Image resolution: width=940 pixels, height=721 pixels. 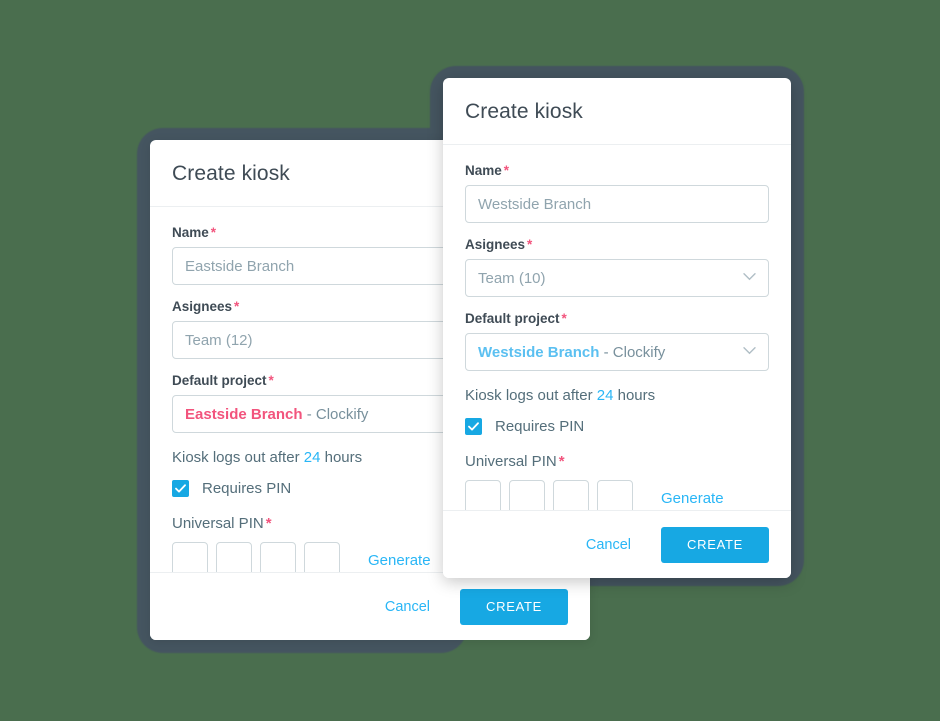 I want to click on field-assignees: Asignees * Team (10), so click(x=617, y=267).